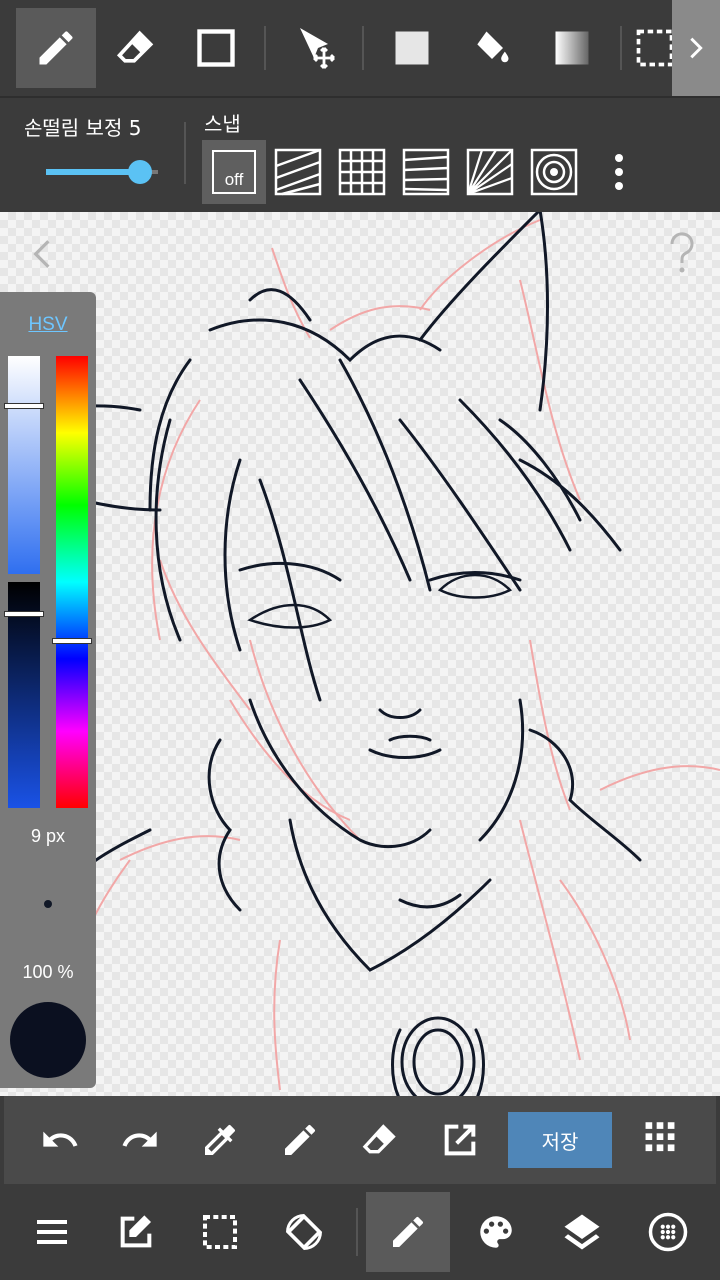 The height and width of the screenshot is (1280, 720). I want to click on snap-perspective-button, so click(426, 172).